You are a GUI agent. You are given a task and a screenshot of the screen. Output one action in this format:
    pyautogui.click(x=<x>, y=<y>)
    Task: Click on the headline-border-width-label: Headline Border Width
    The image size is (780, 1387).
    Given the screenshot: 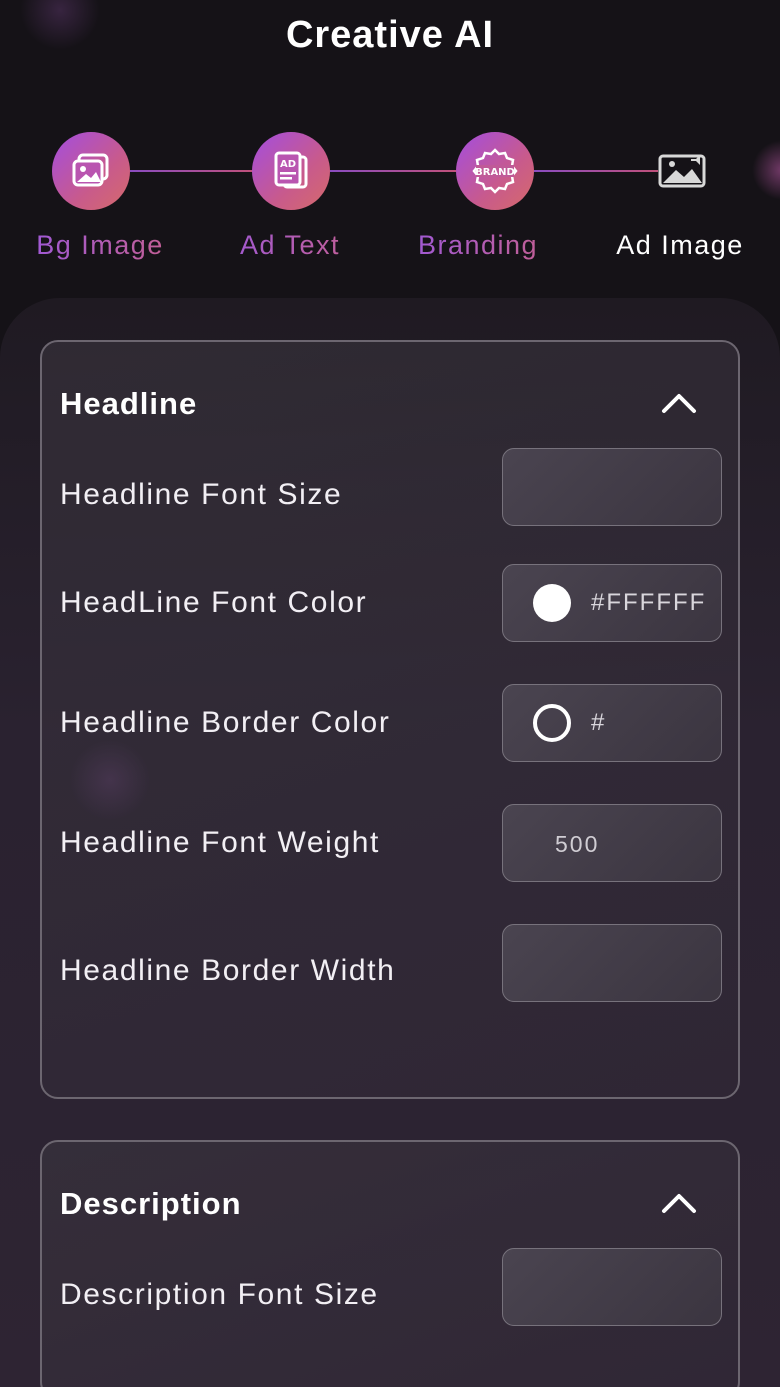 What is the action you would take?
    pyautogui.click(x=228, y=970)
    